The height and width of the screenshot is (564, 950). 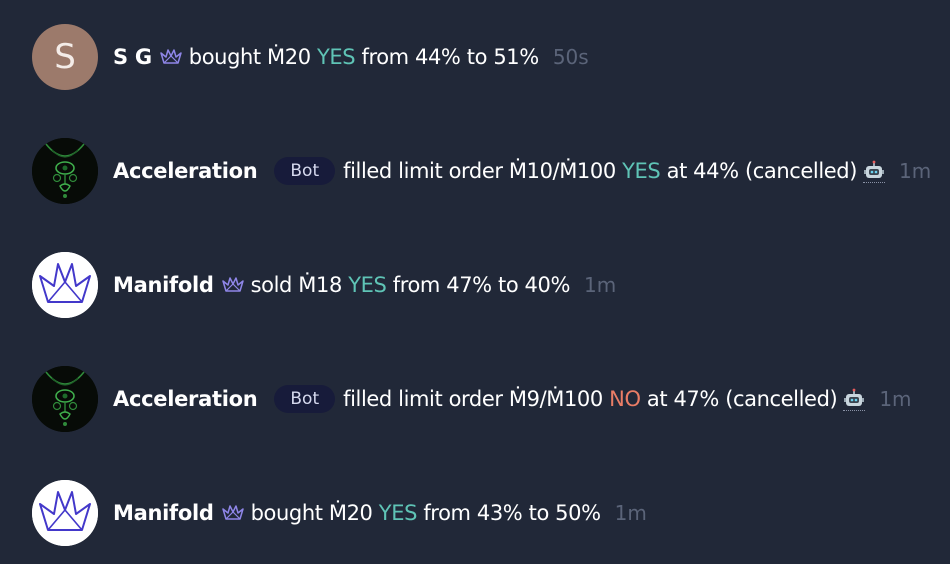 I want to click on outcome-label: NO, so click(x=625, y=399).